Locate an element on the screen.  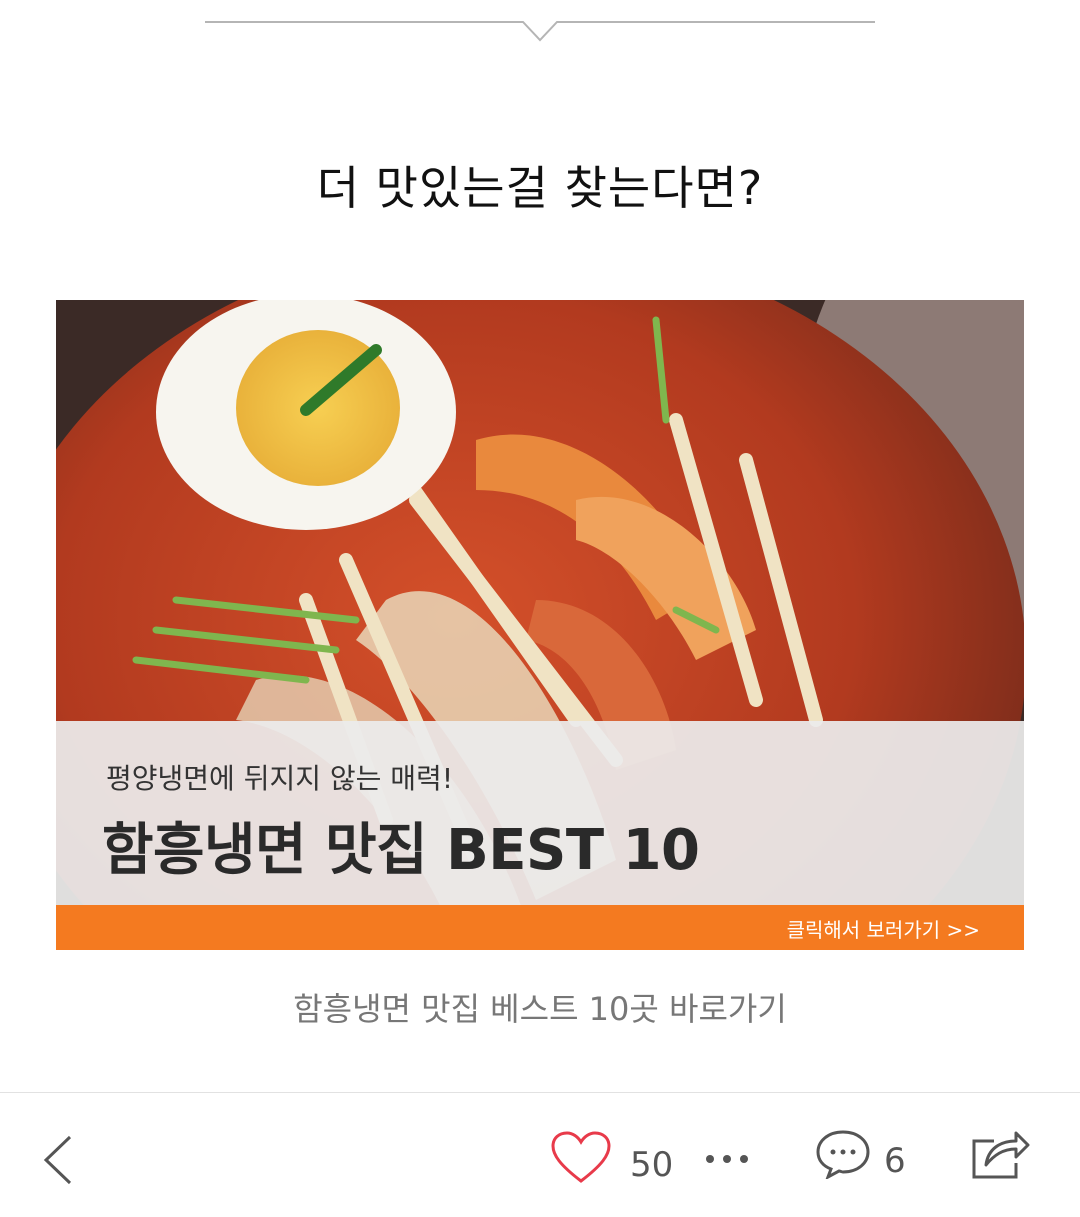
banner-cta-label: 클릭해서 보러가기 >> is located at coordinates (883, 928).